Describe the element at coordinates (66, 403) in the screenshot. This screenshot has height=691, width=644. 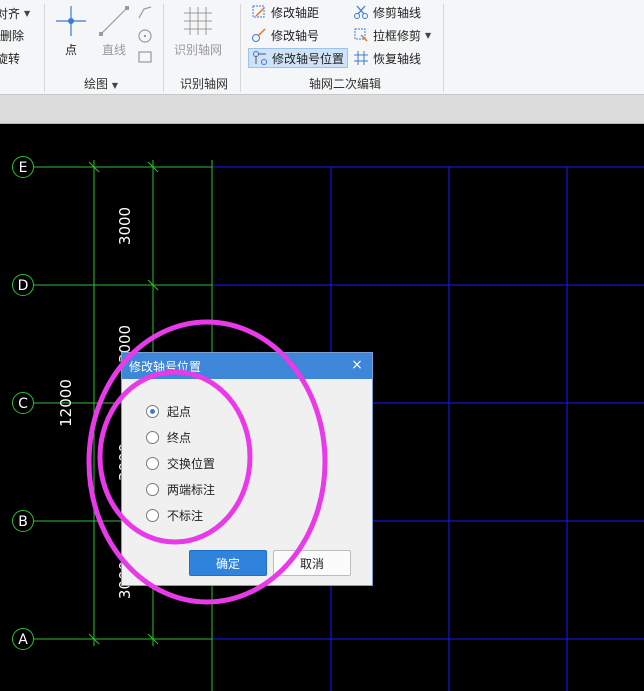
I see `dimension-text-total: 12000` at that location.